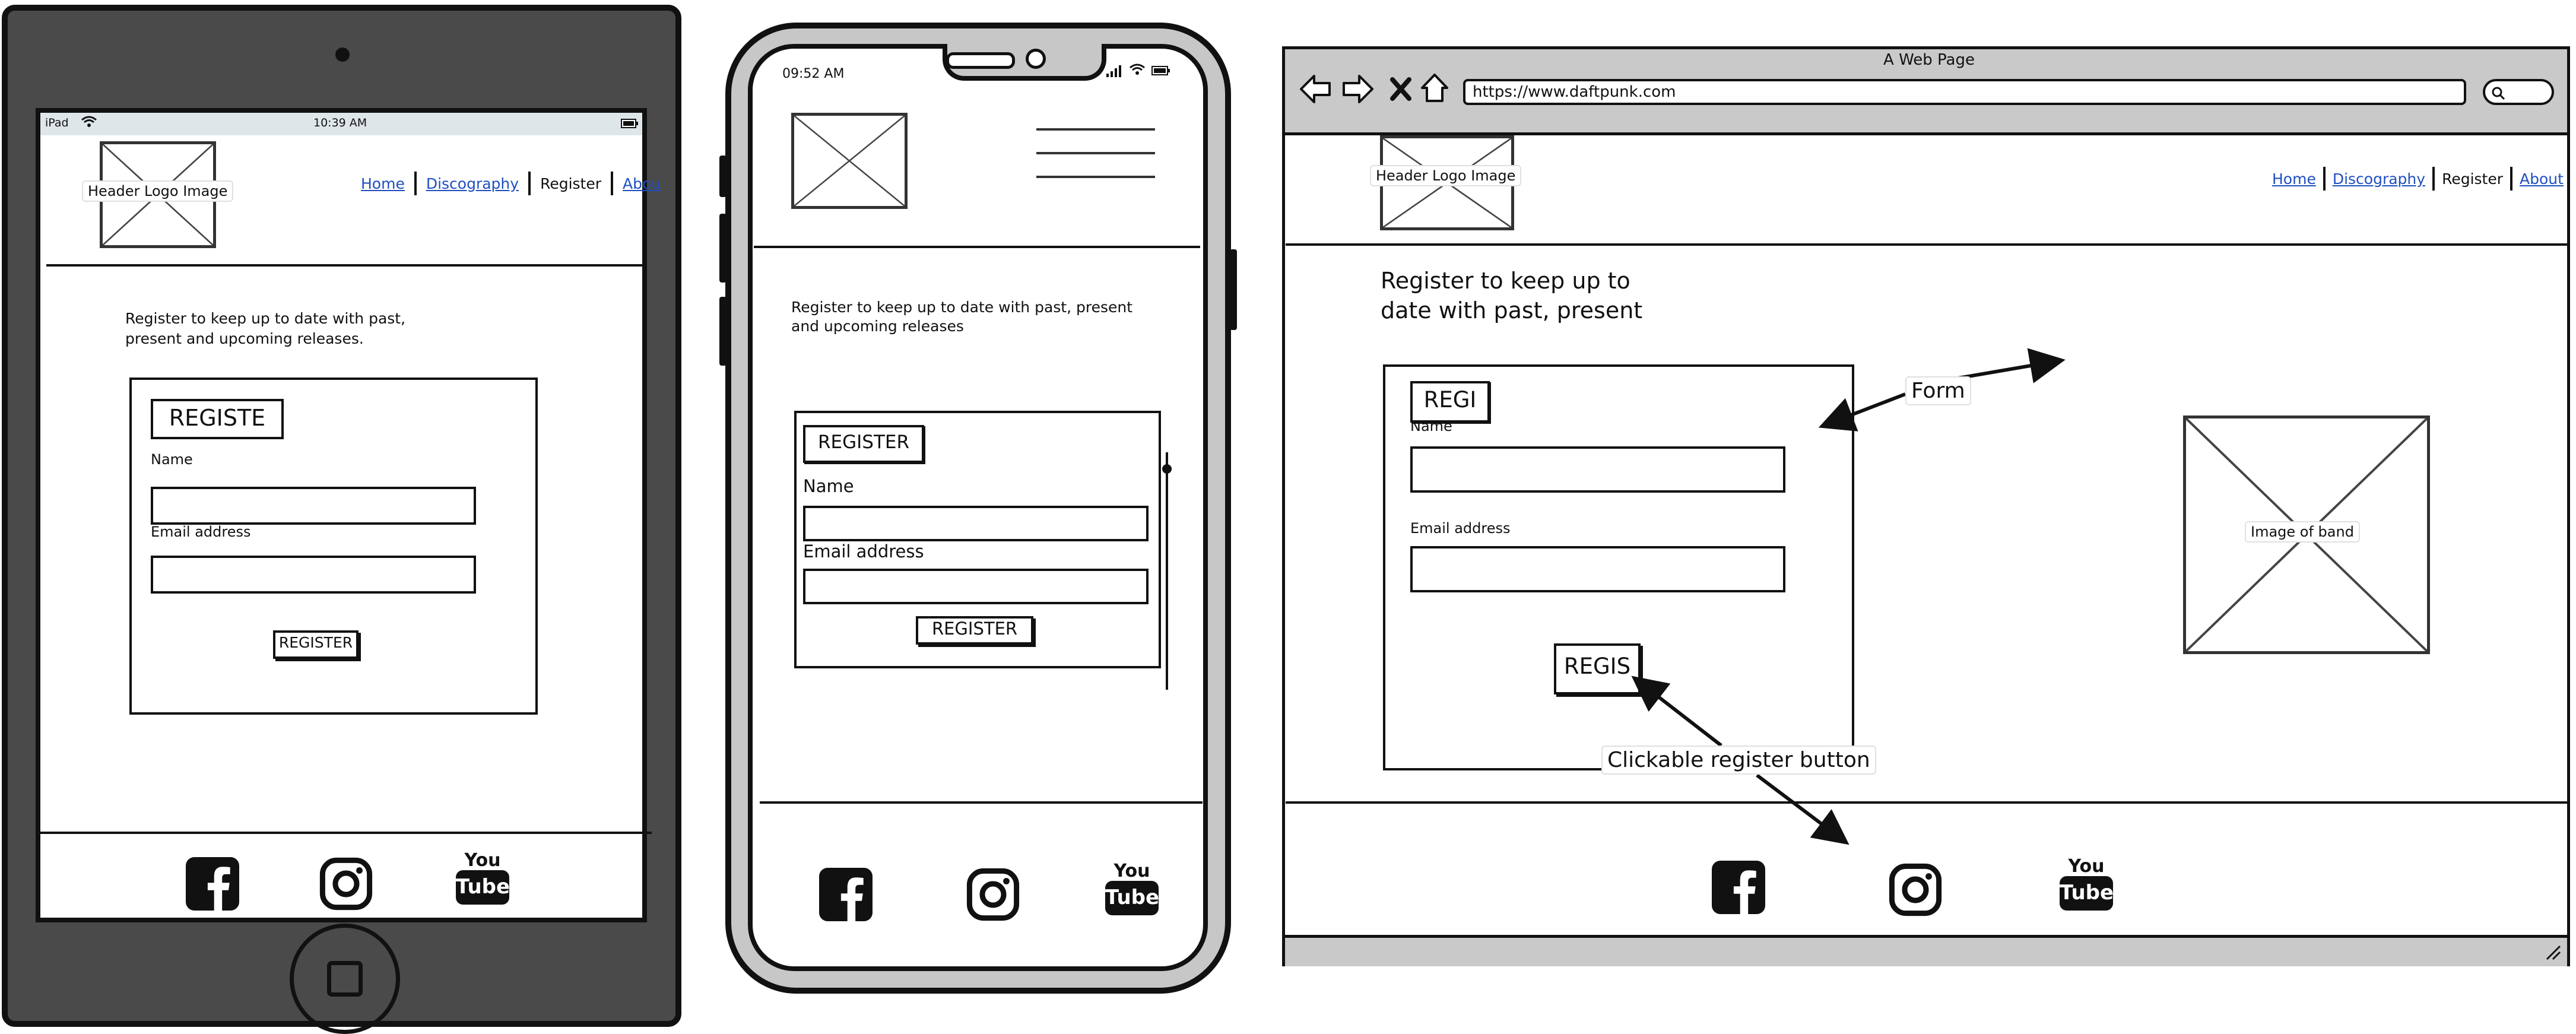 The width and height of the screenshot is (2576, 1034). I want to click on annotation-arrows, so click(1848, 596).